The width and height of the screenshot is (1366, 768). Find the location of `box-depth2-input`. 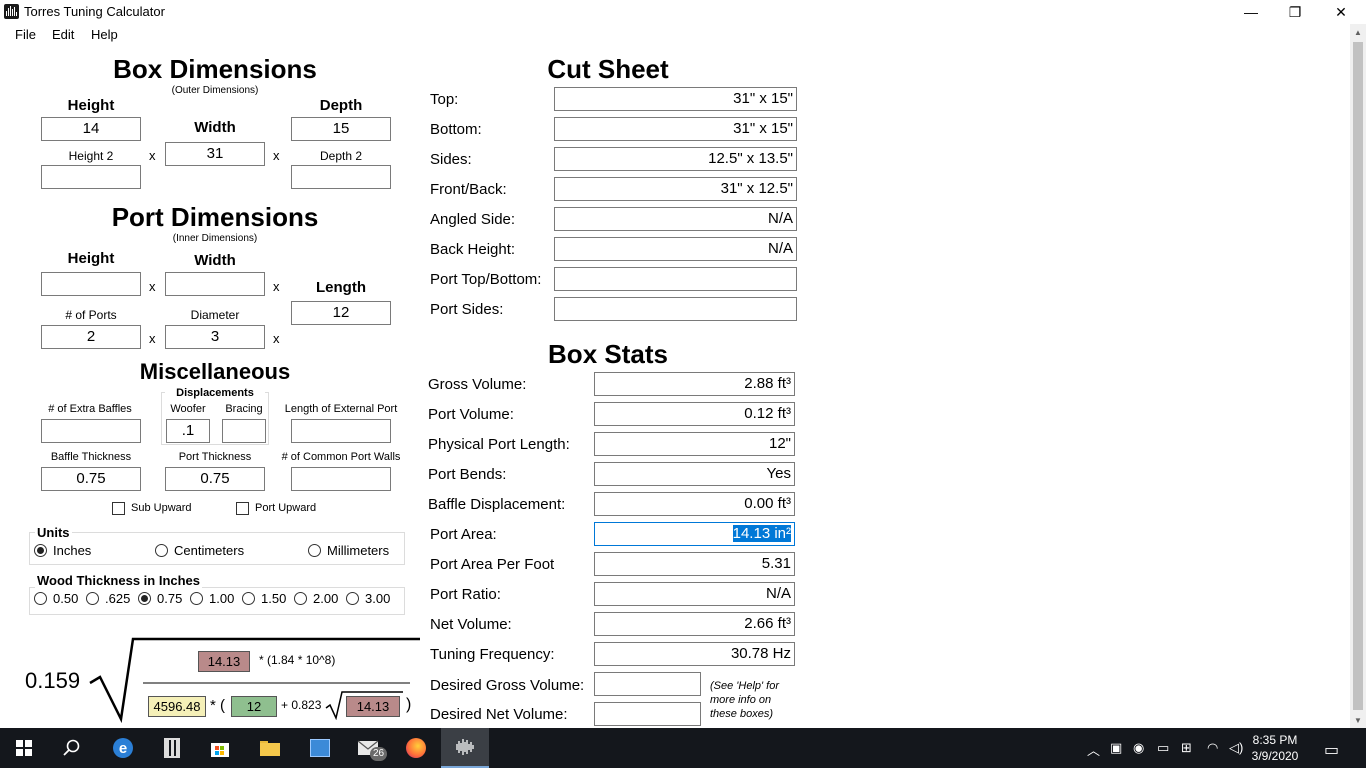

box-depth2-input is located at coordinates (341, 177).